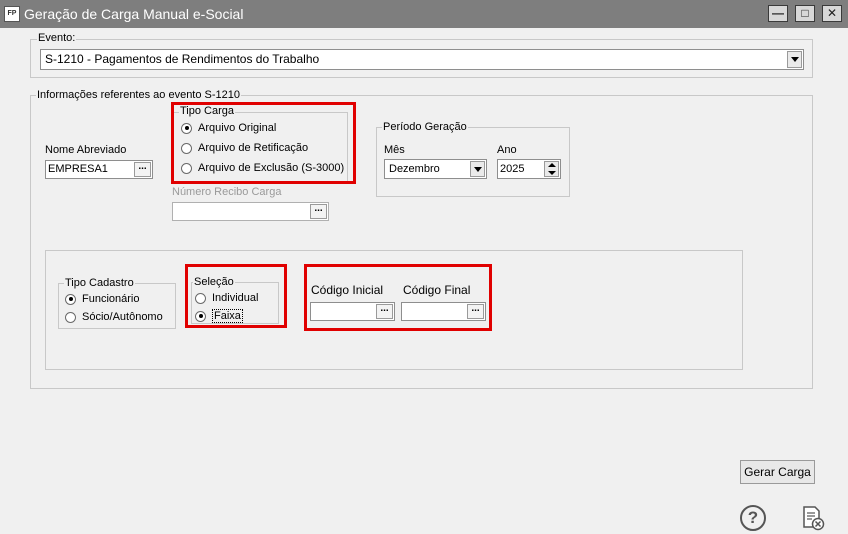 The width and height of the screenshot is (848, 534). I want to click on maximize-icon: □, so click(805, 13).